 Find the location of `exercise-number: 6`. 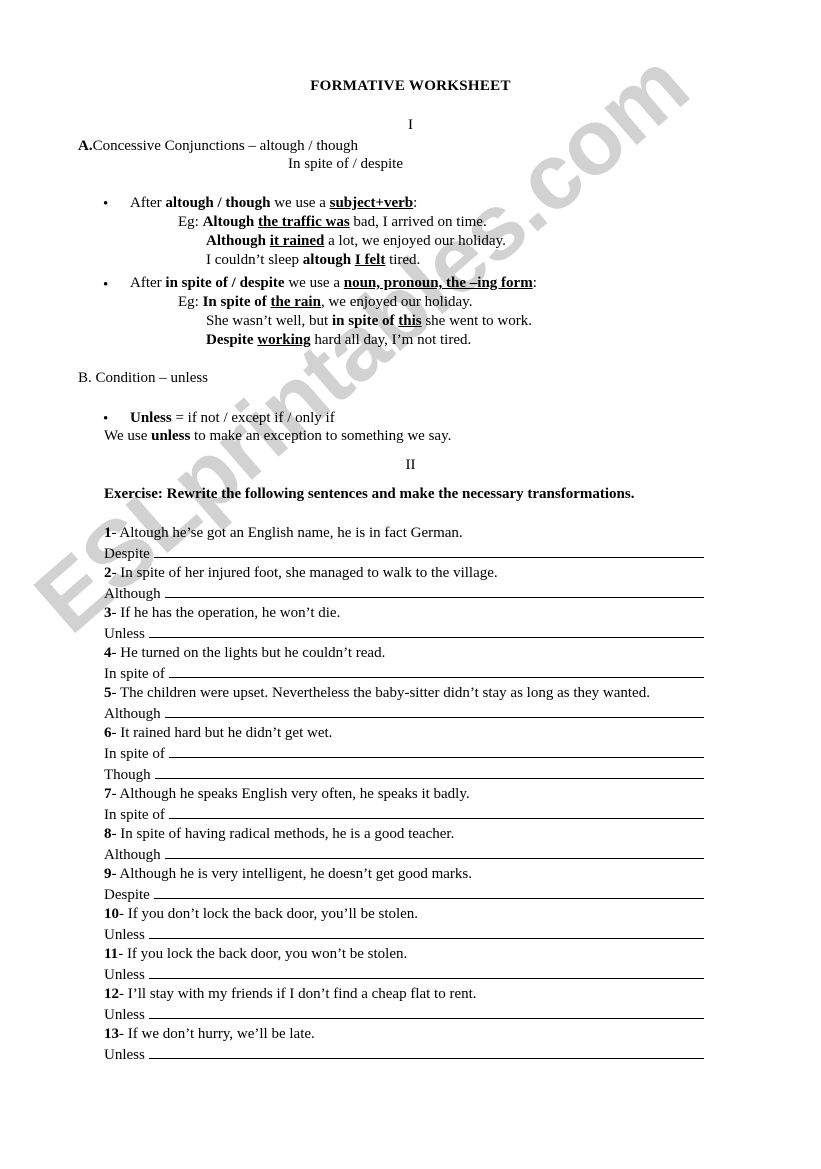

exercise-number: 6 is located at coordinates (108, 733).